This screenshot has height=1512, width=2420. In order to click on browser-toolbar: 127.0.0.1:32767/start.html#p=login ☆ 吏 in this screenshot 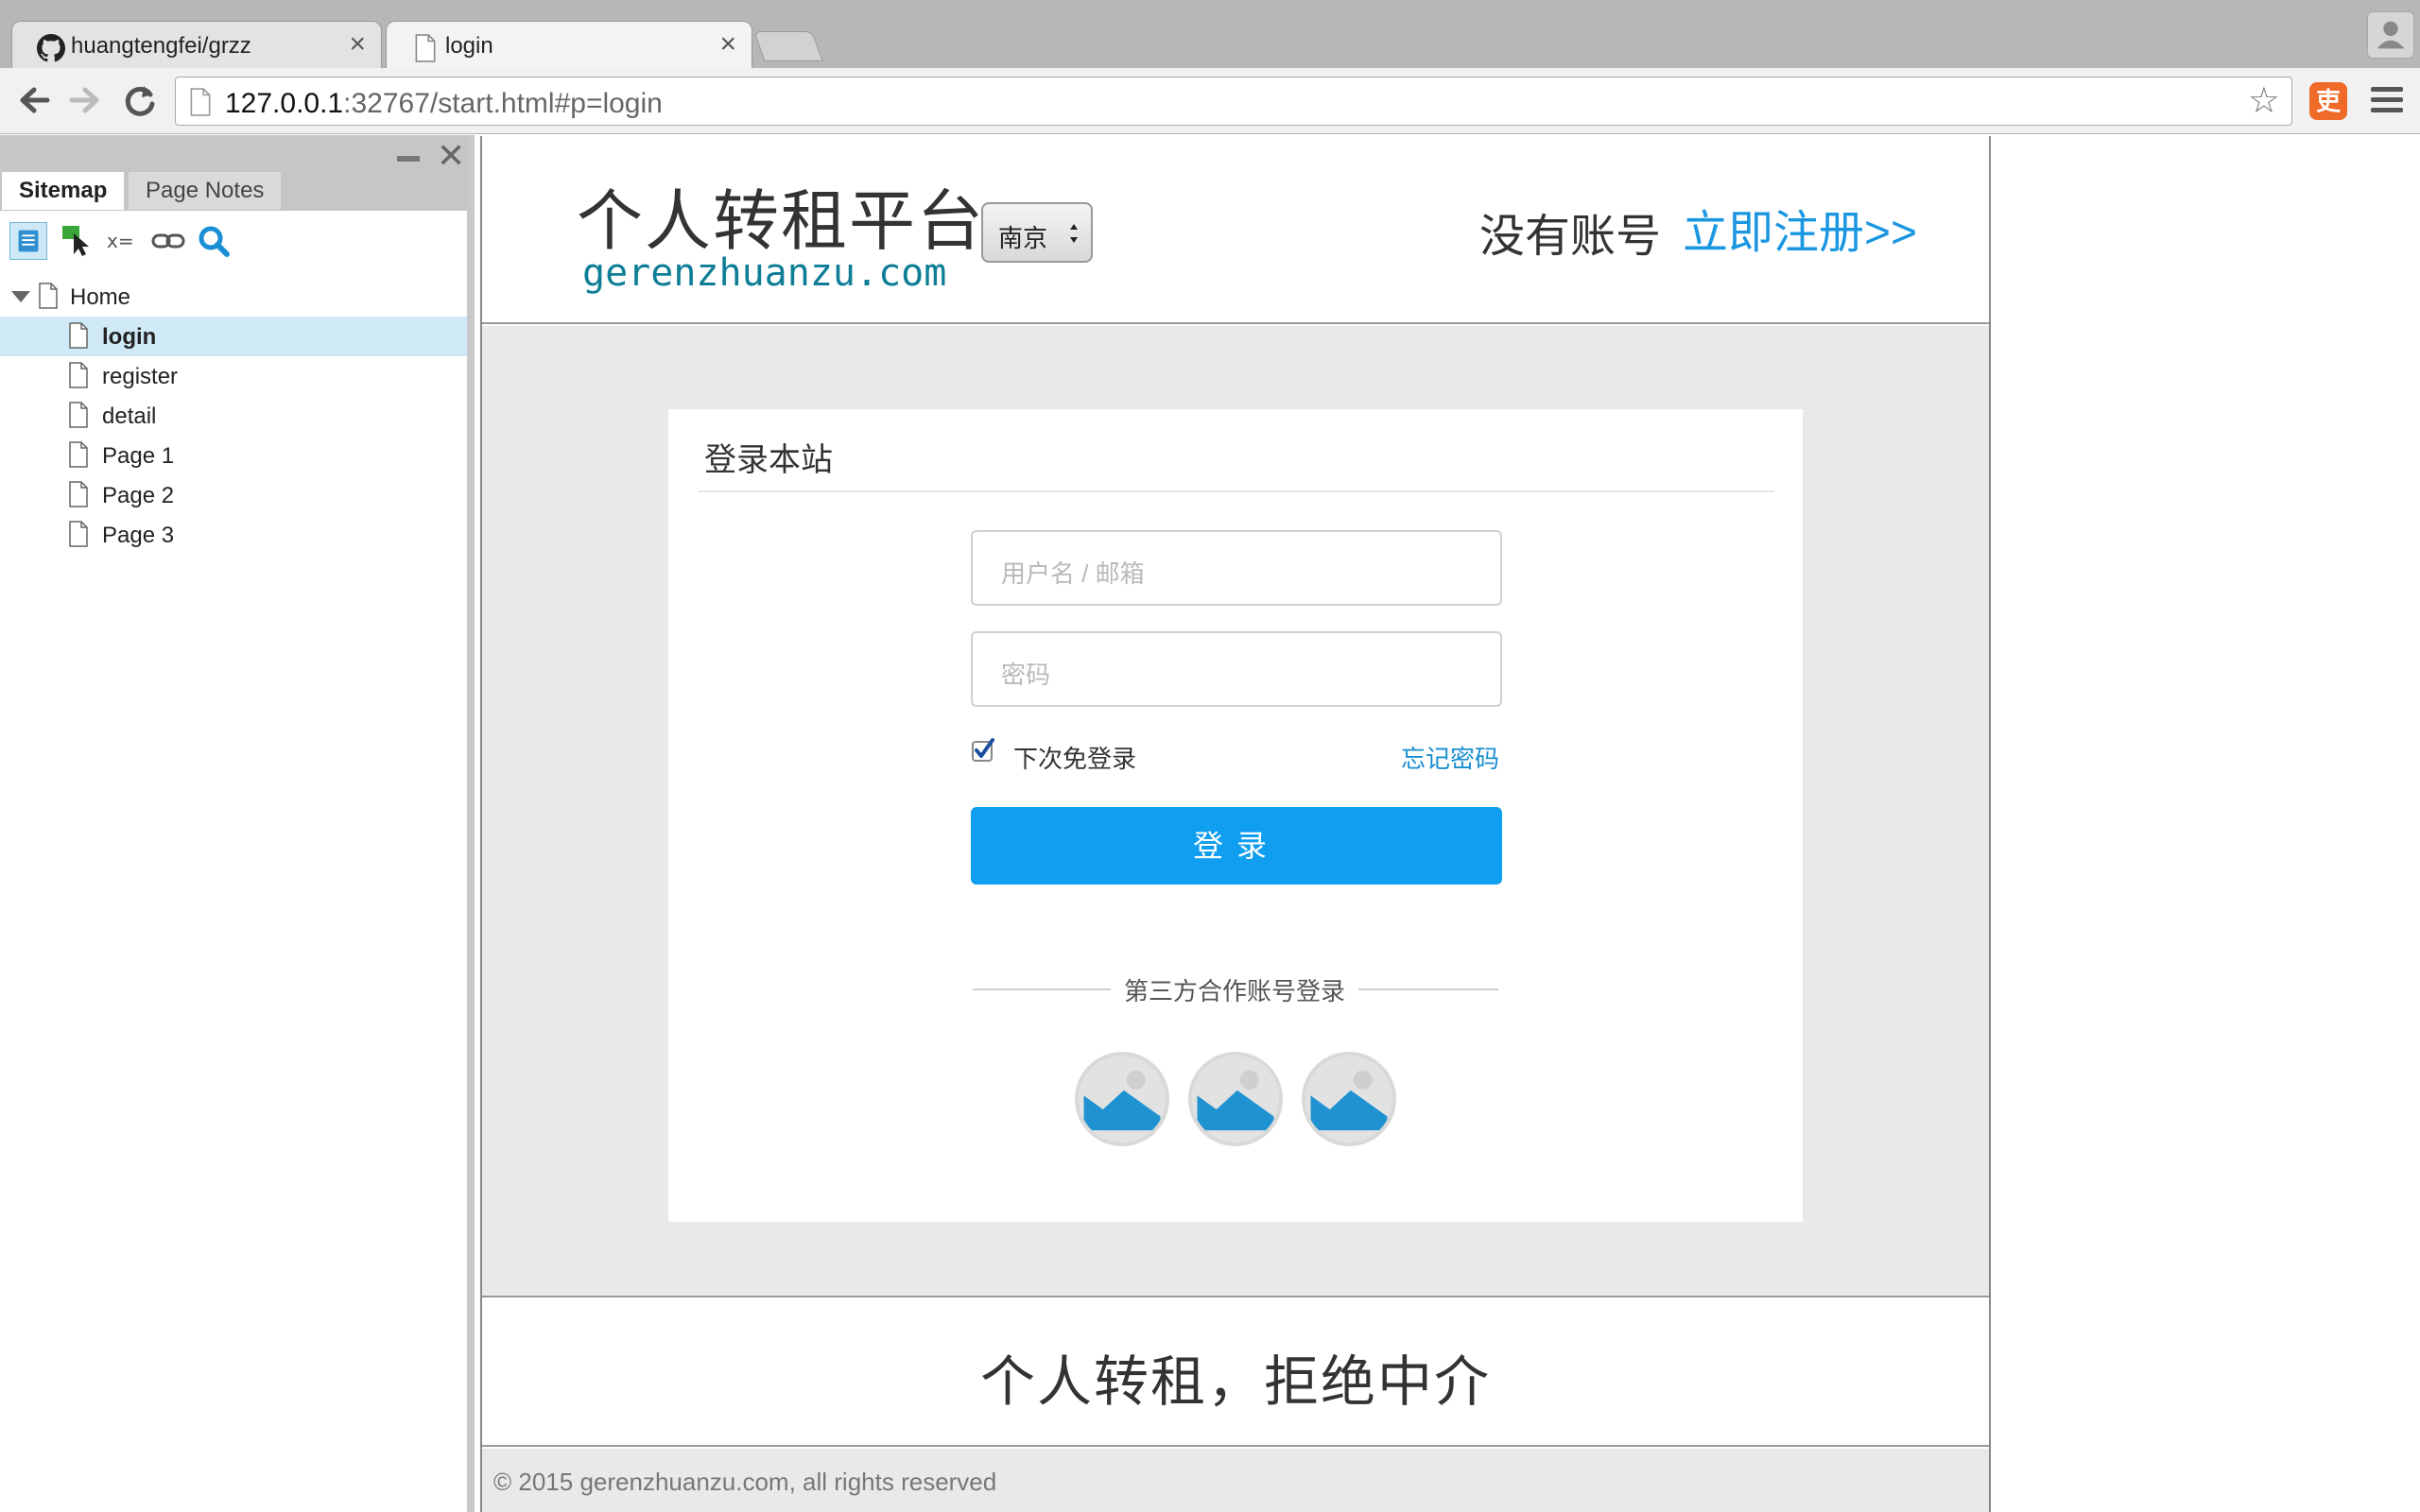, I will do `click(1210, 101)`.